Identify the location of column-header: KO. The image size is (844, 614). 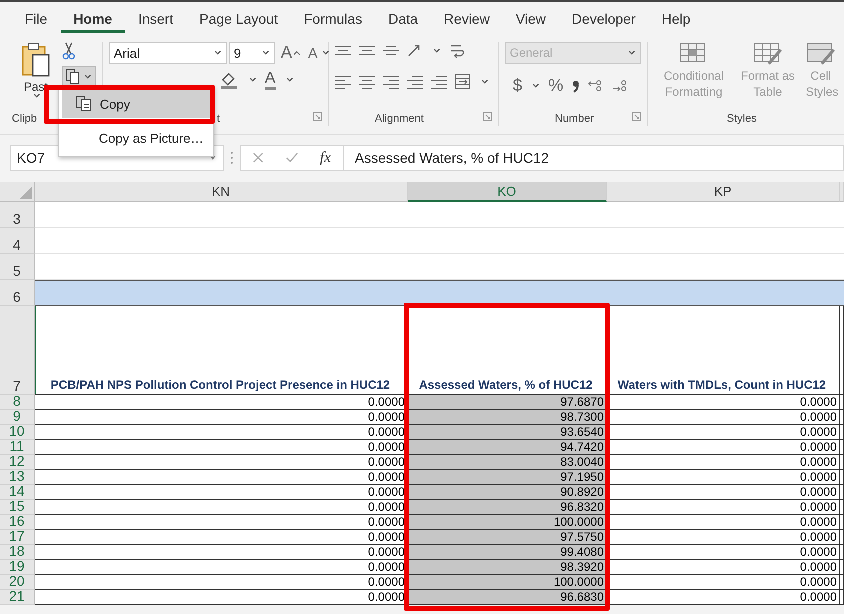
(507, 192).